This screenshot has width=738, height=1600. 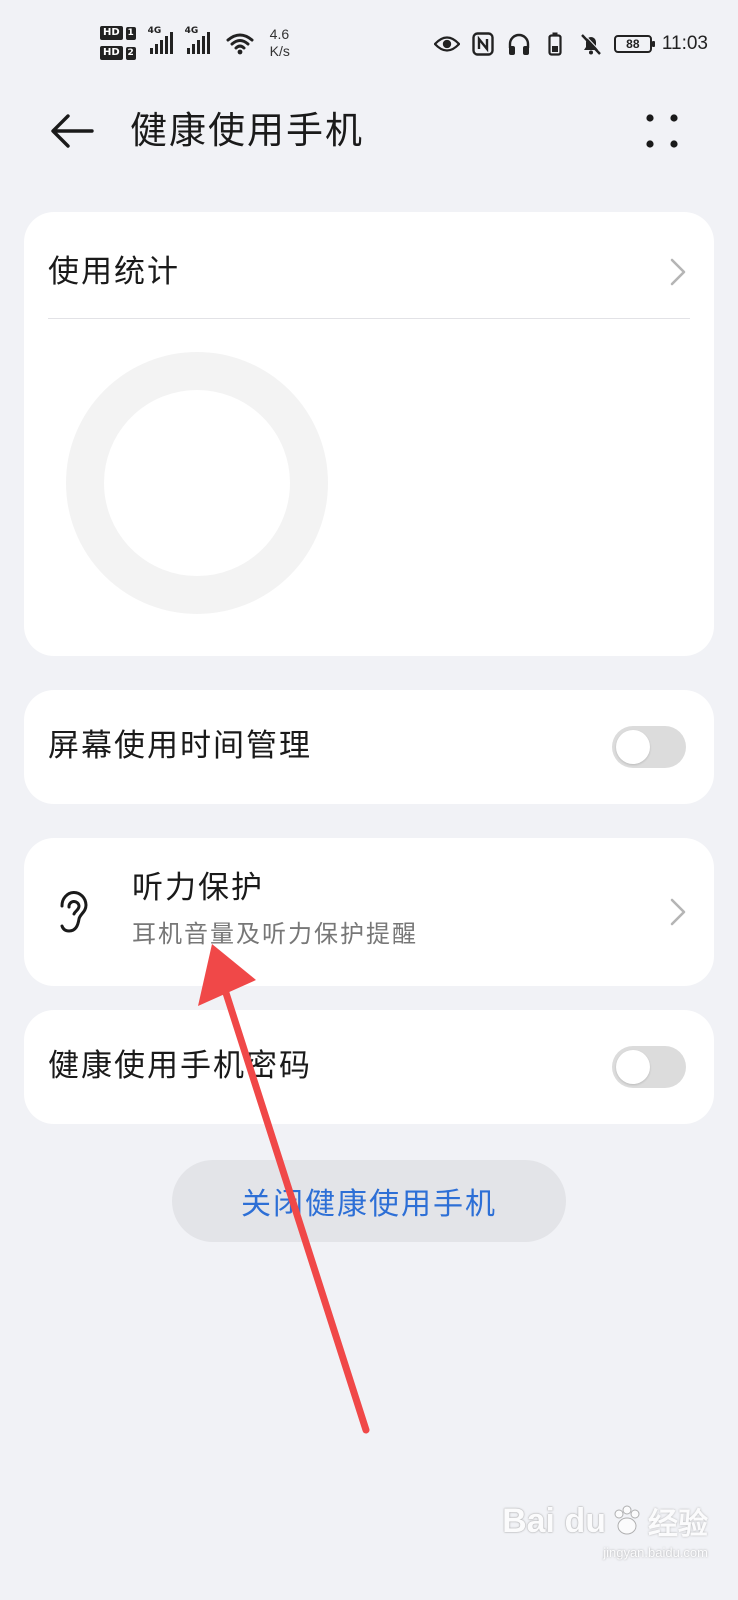 What do you see at coordinates (369, 42) in the screenshot?
I see `status-bar: HD 1 HD 2 4G 4G 4.6 K/s 88 11:03` at bounding box center [369, 42].